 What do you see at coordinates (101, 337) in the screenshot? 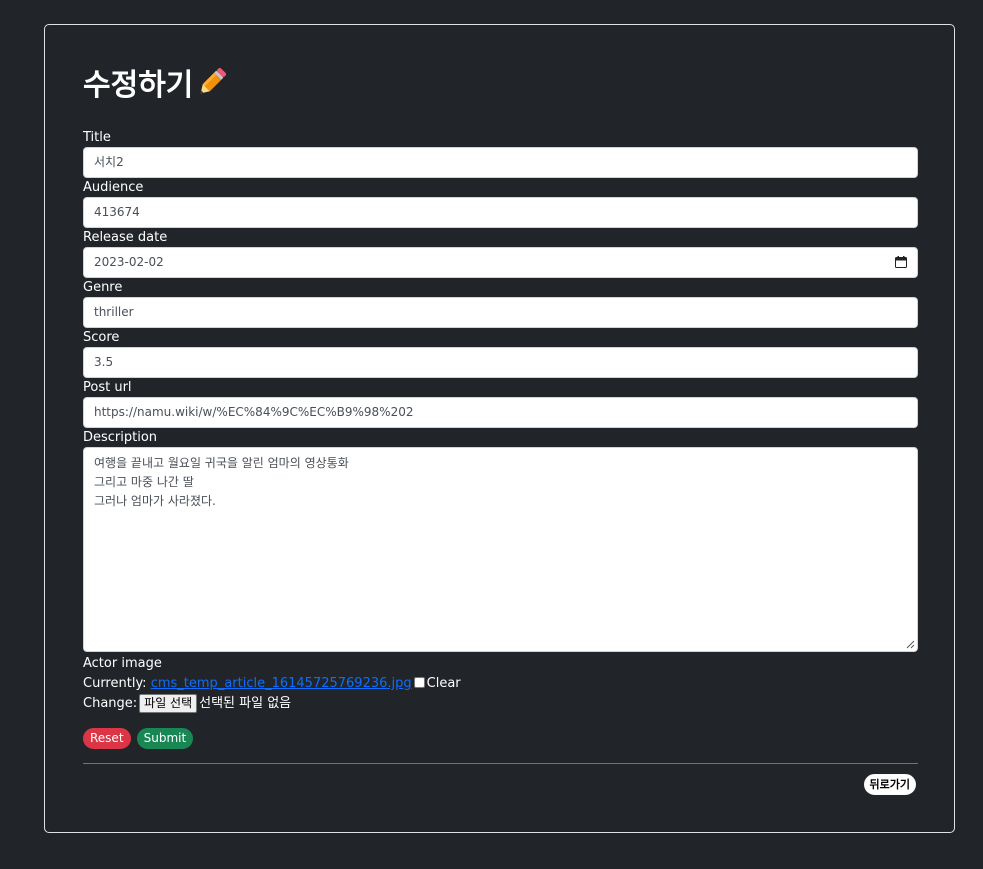
I see `score-label: Score` at bounding box center [101, 337].